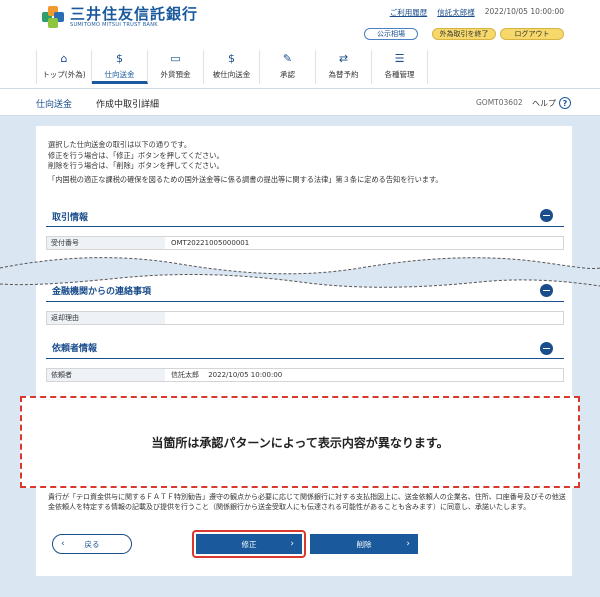 The image size is (600, 597). What do you see at coordinates (119, 74) in the screenshot?
I see `nav-label: 仕向送金` at bounding box center [119, 74].